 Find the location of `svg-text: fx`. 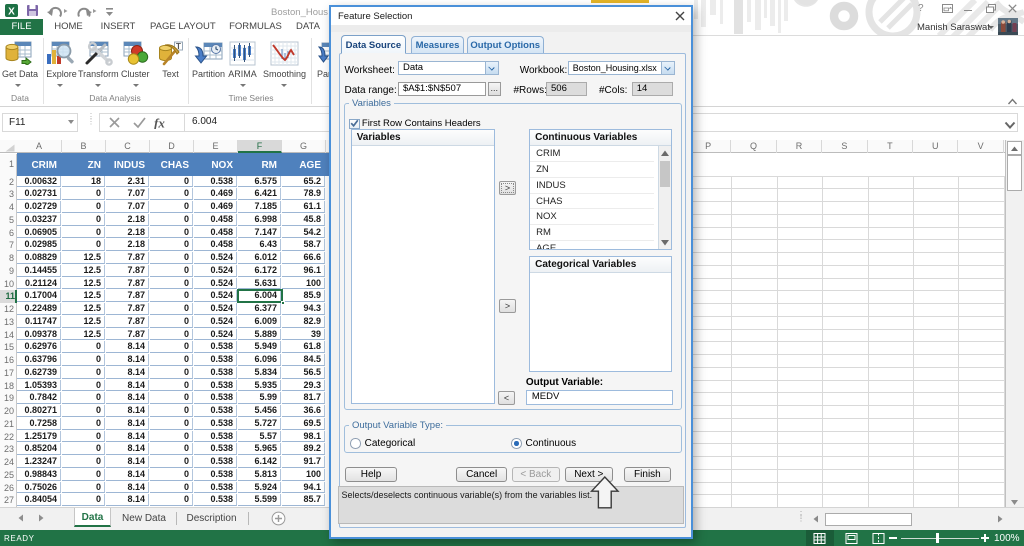

svg-text: fx is located at coordinates (159, 122).